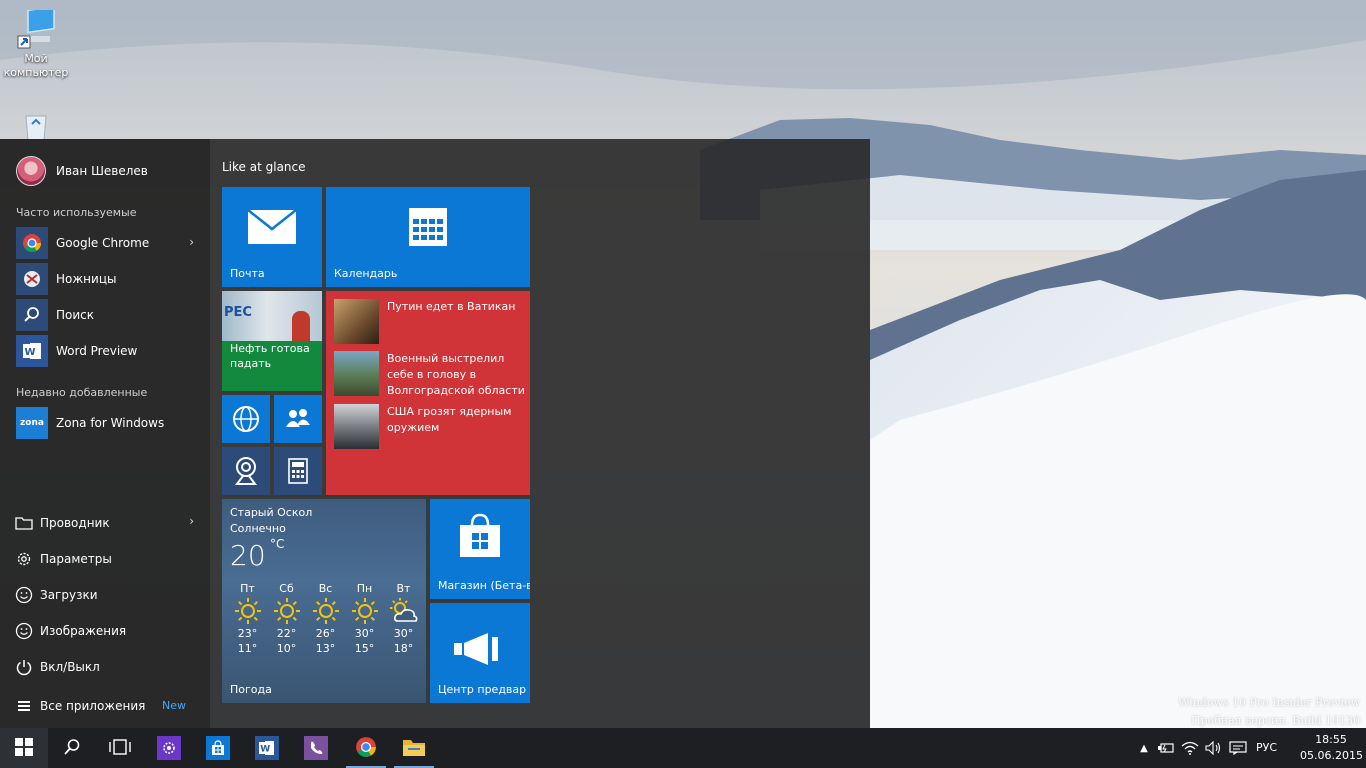 The width and height of the screenshot is (1366, 768). Describe the element at coordinates (432, 321) in the screenshot. I see `news-item: Путин едет в Ватикан` at that location.